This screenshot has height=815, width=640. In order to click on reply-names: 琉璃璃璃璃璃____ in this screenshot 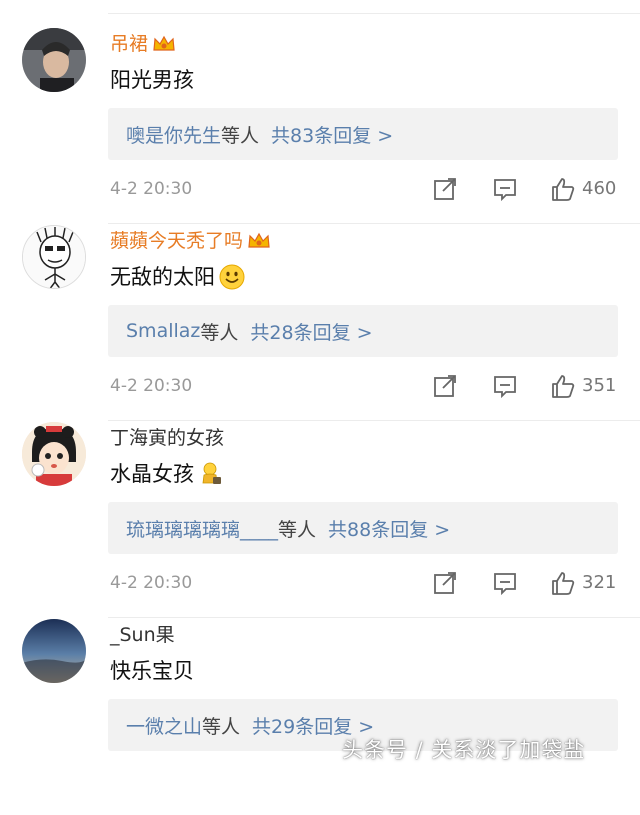, I will do `click(202, 528)`.